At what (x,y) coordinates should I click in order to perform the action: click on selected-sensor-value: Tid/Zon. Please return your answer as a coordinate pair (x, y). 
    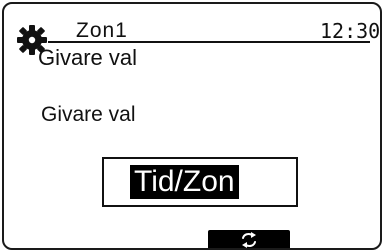
    Looking at the image, I should click on (184, 182).